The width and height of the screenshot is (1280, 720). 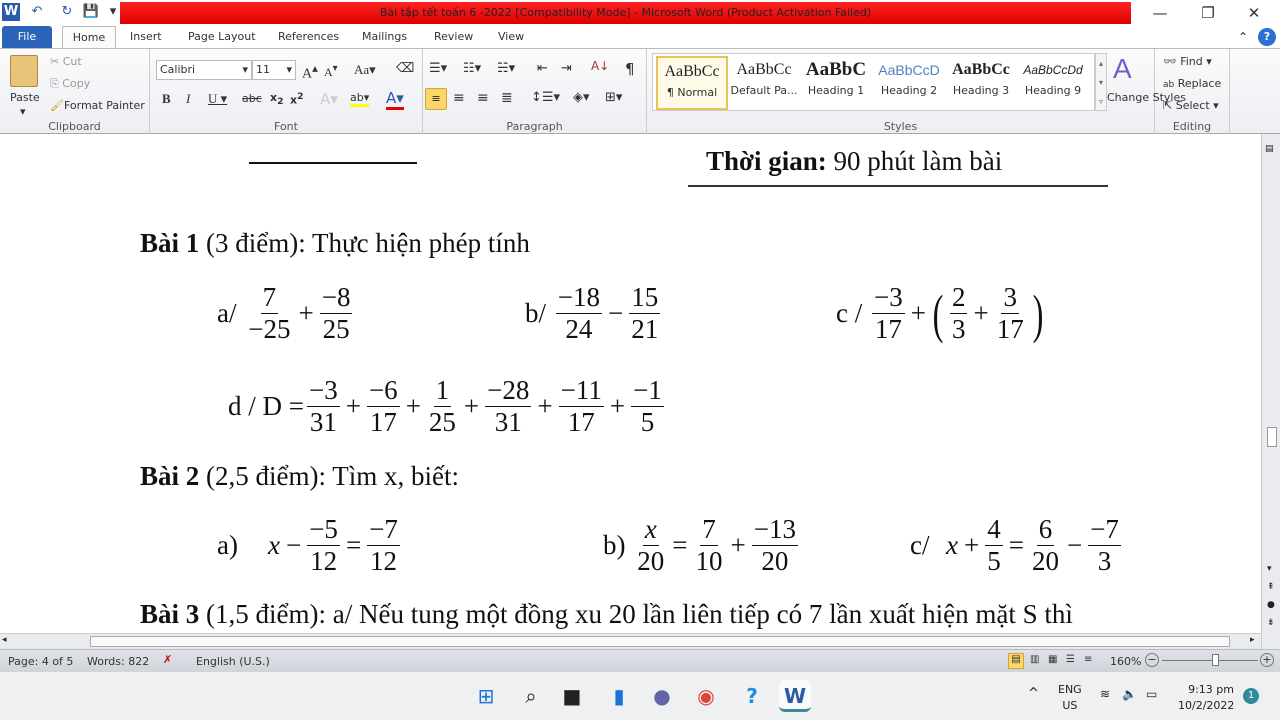 What do you see at coordinates (1129, 694) in the screenshot?
I see `volume-icon: 🔈` at bounding box center [1129, 694].